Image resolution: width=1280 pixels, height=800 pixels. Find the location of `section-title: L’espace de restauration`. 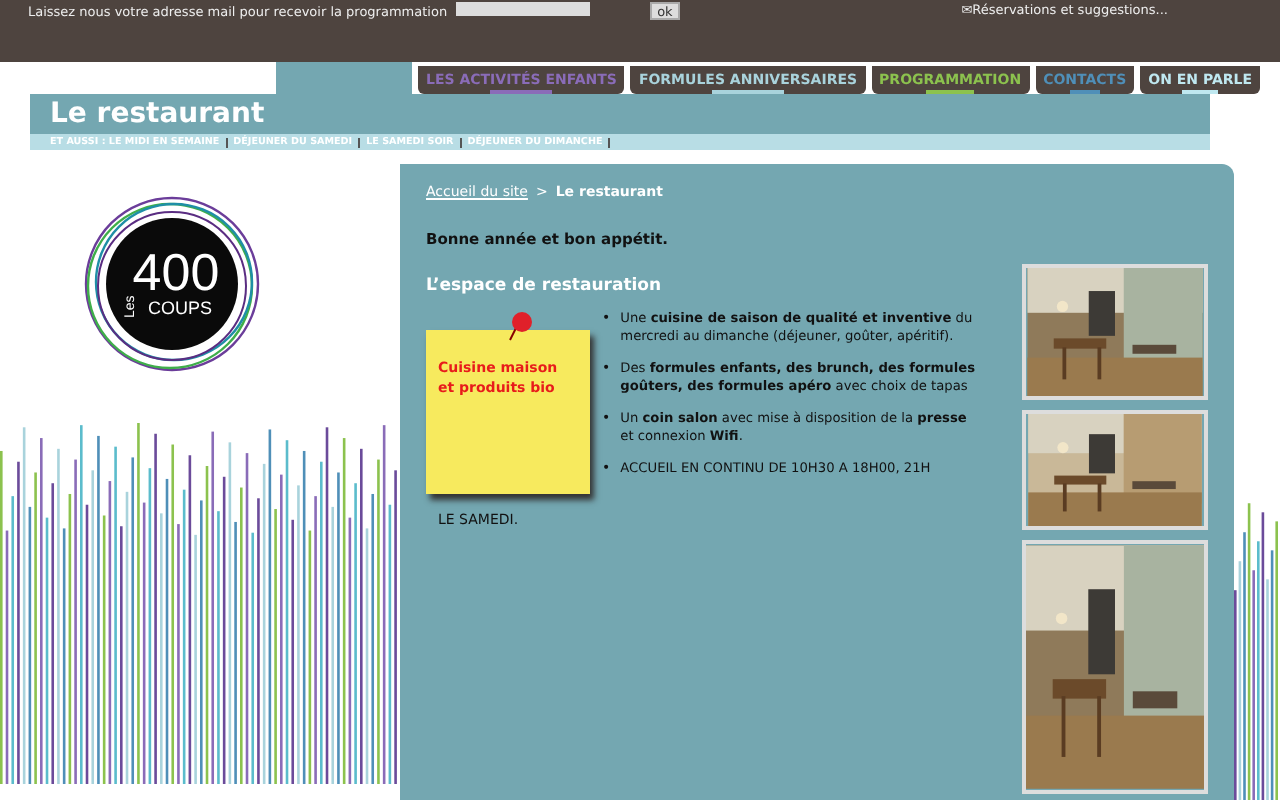

section-title: L’espace de restauration is located at coordinates (545, 286).